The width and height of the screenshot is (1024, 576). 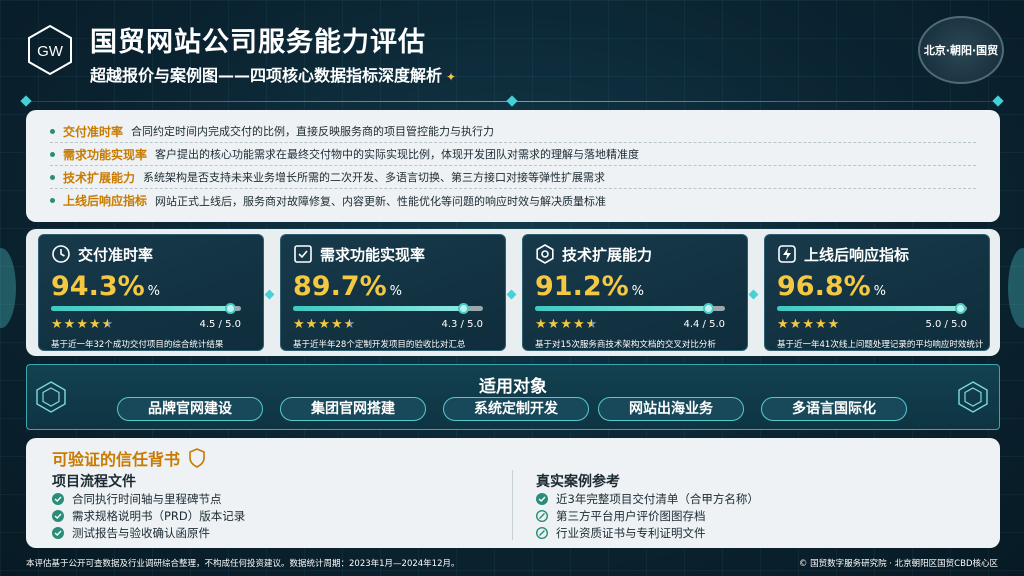 What do you see at coordinates (159, 515) in the screenshot?
I see `list-item-text: 需求规格说明书（PRD）版本记录` at bounding box center [159, 515].